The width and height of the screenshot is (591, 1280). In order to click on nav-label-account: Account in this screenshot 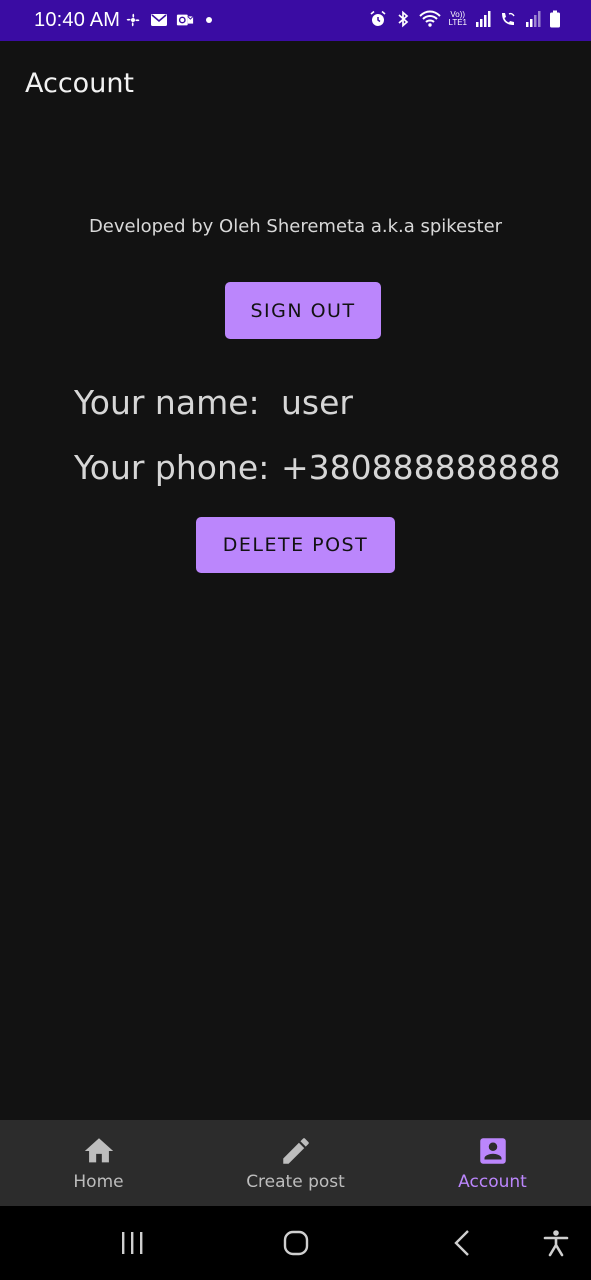, I will do `click(492, 1182)`.